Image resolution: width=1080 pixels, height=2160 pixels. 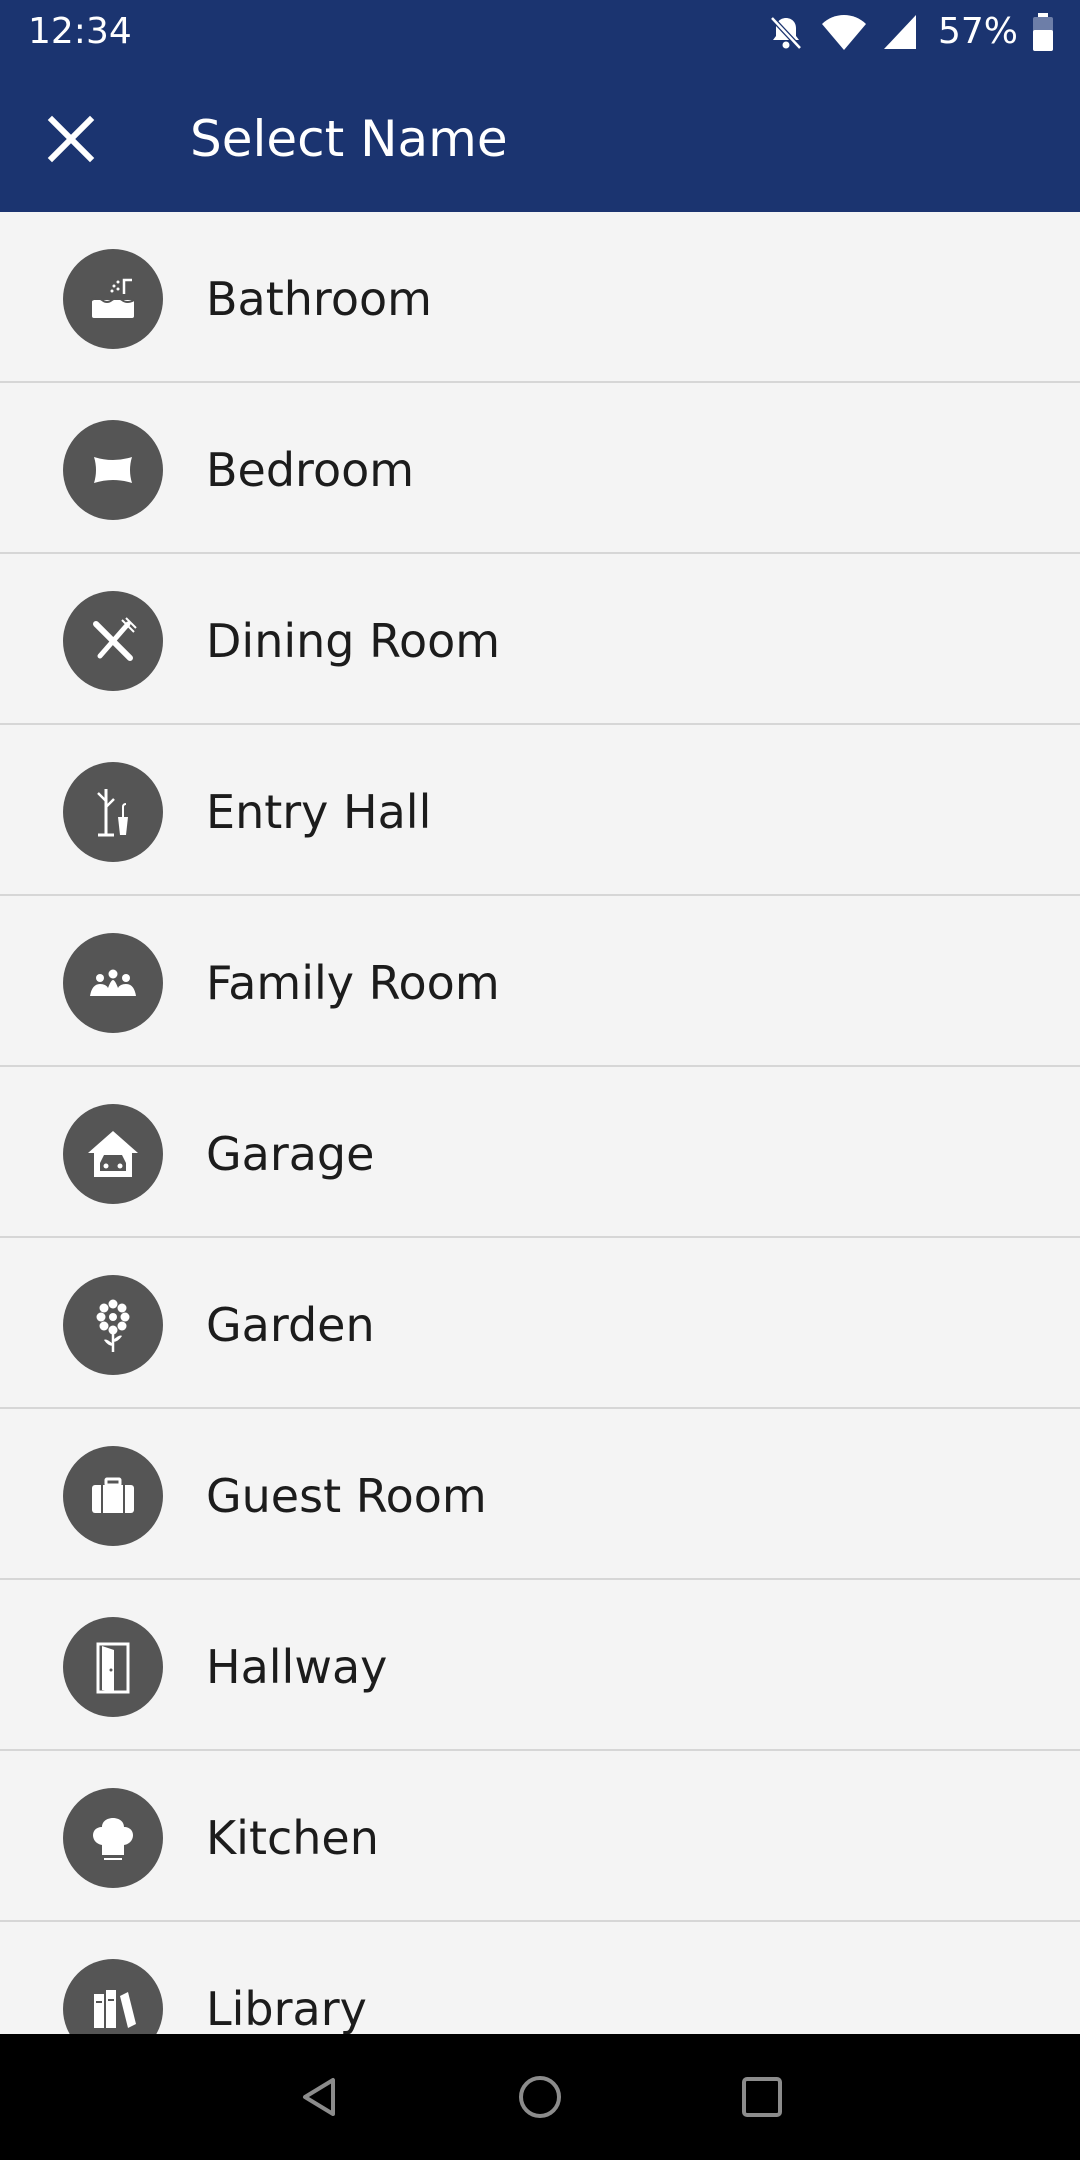 I want to click on flower-icon, so click(x=113, y=1325).